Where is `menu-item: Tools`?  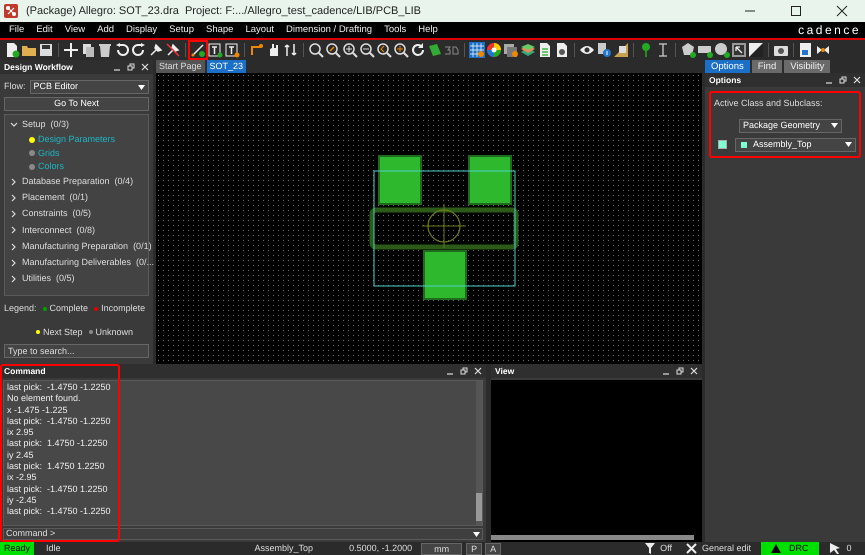
menu-item: Tools is located at coordinates (395, 30).